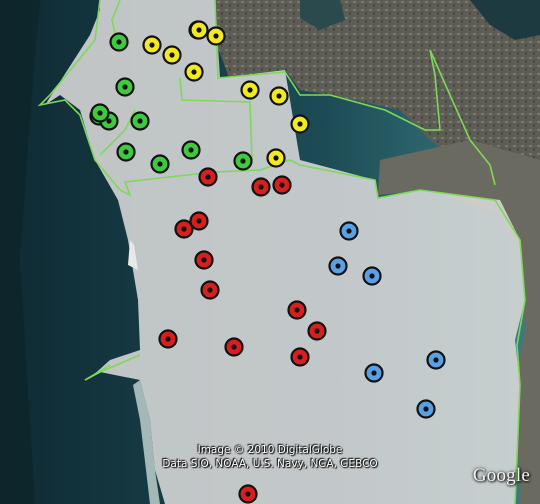  What do you see at coordinates (270, 450) in the screenshot?
I see `imagery-credit: Image © 2010 DigitalGlobe` at bounding box center [270, 450].